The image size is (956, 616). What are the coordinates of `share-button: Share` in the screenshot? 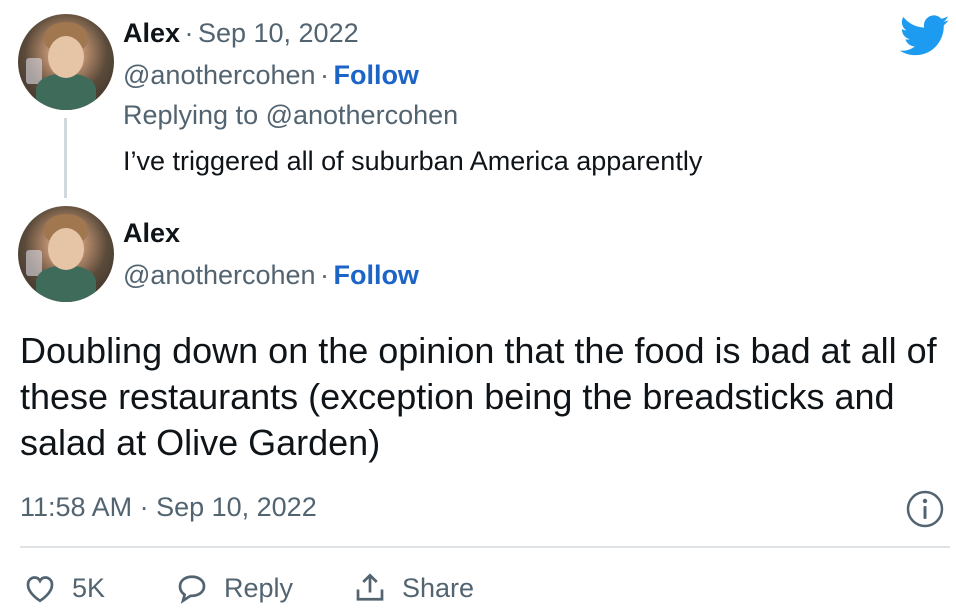 It's located at (413, 588).